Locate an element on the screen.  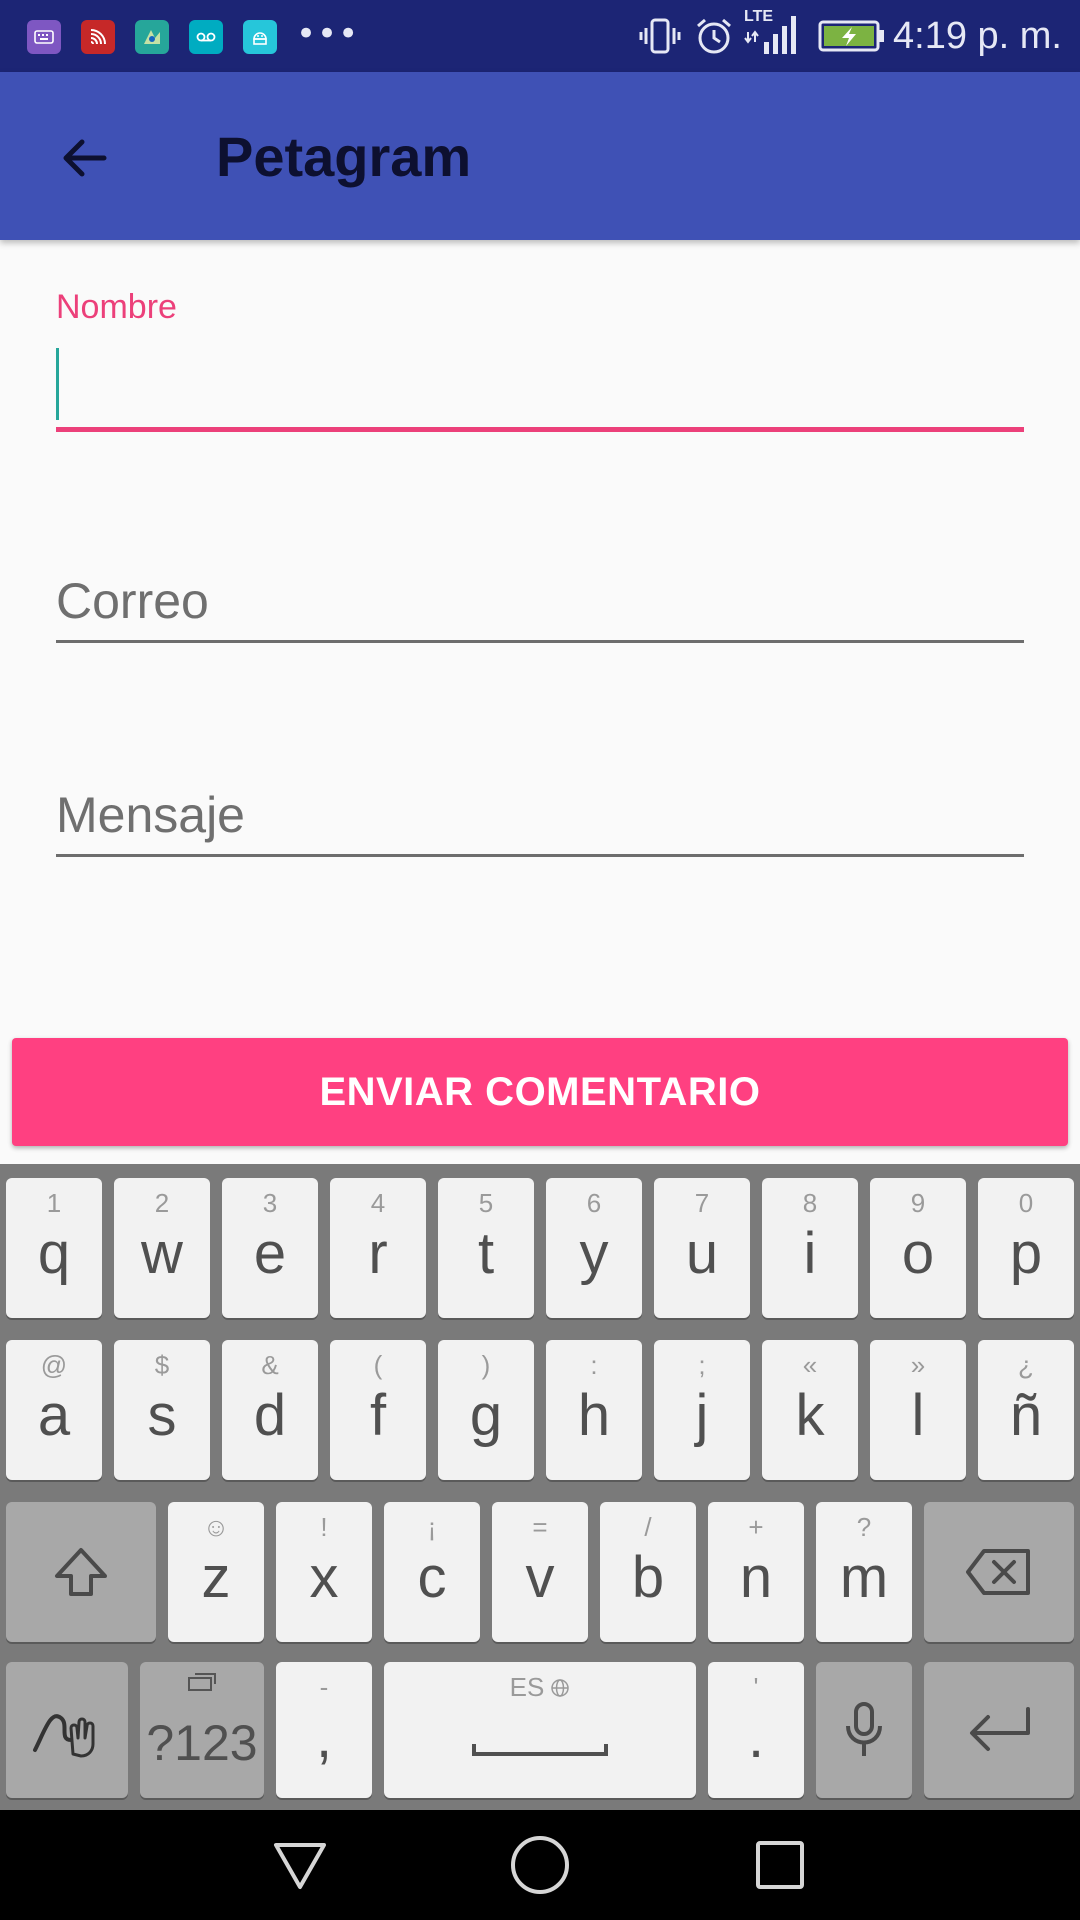
key-label: n is located at coordinates (756, 1577).